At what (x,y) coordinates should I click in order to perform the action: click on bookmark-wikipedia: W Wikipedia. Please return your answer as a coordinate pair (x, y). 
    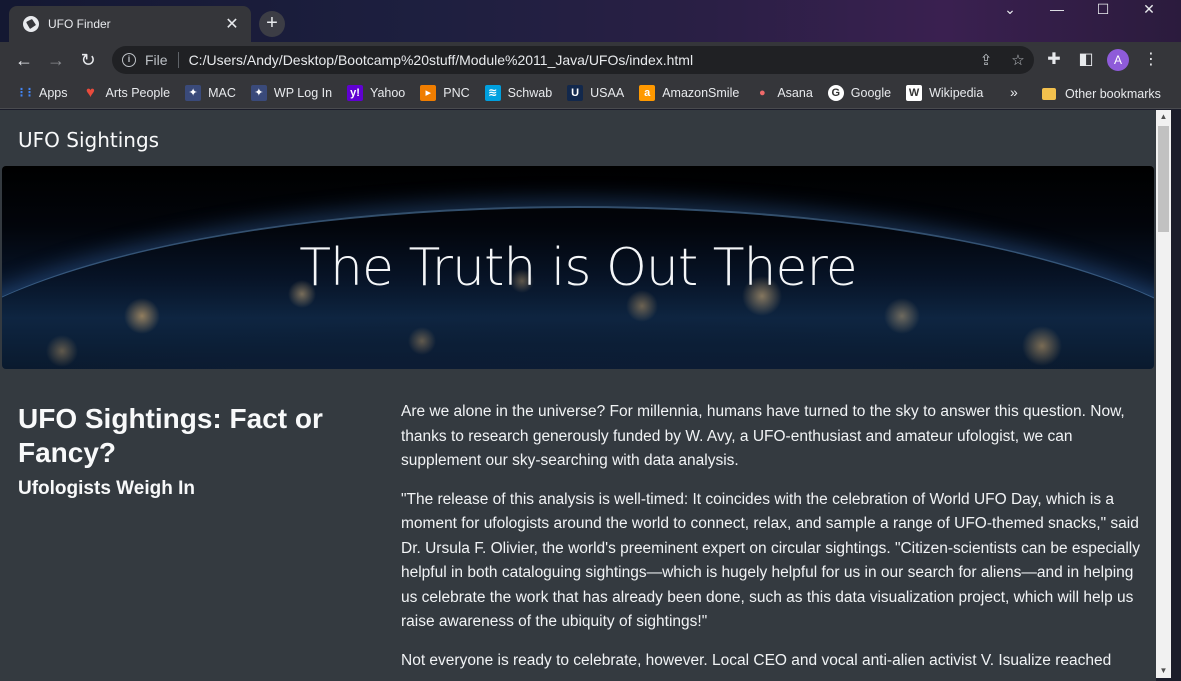
    Looking at the image, I should click on (944, 93).